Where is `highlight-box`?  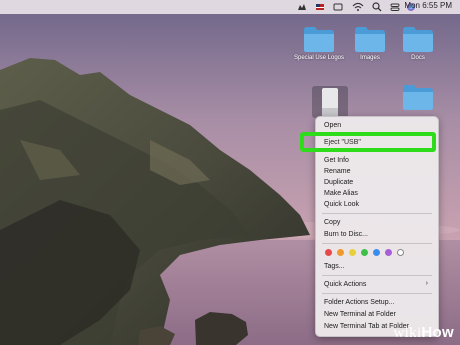 highlight-box is located at coordinates (368, 142).